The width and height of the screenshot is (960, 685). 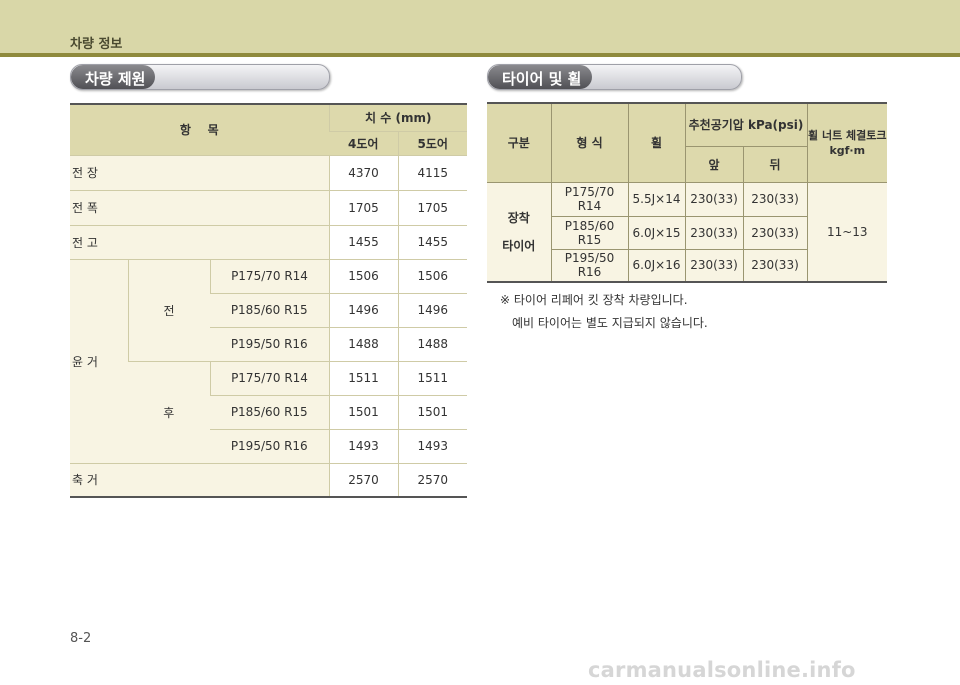 I want to click on wheelbase-label: 축 거, so click(x=199, y=479).